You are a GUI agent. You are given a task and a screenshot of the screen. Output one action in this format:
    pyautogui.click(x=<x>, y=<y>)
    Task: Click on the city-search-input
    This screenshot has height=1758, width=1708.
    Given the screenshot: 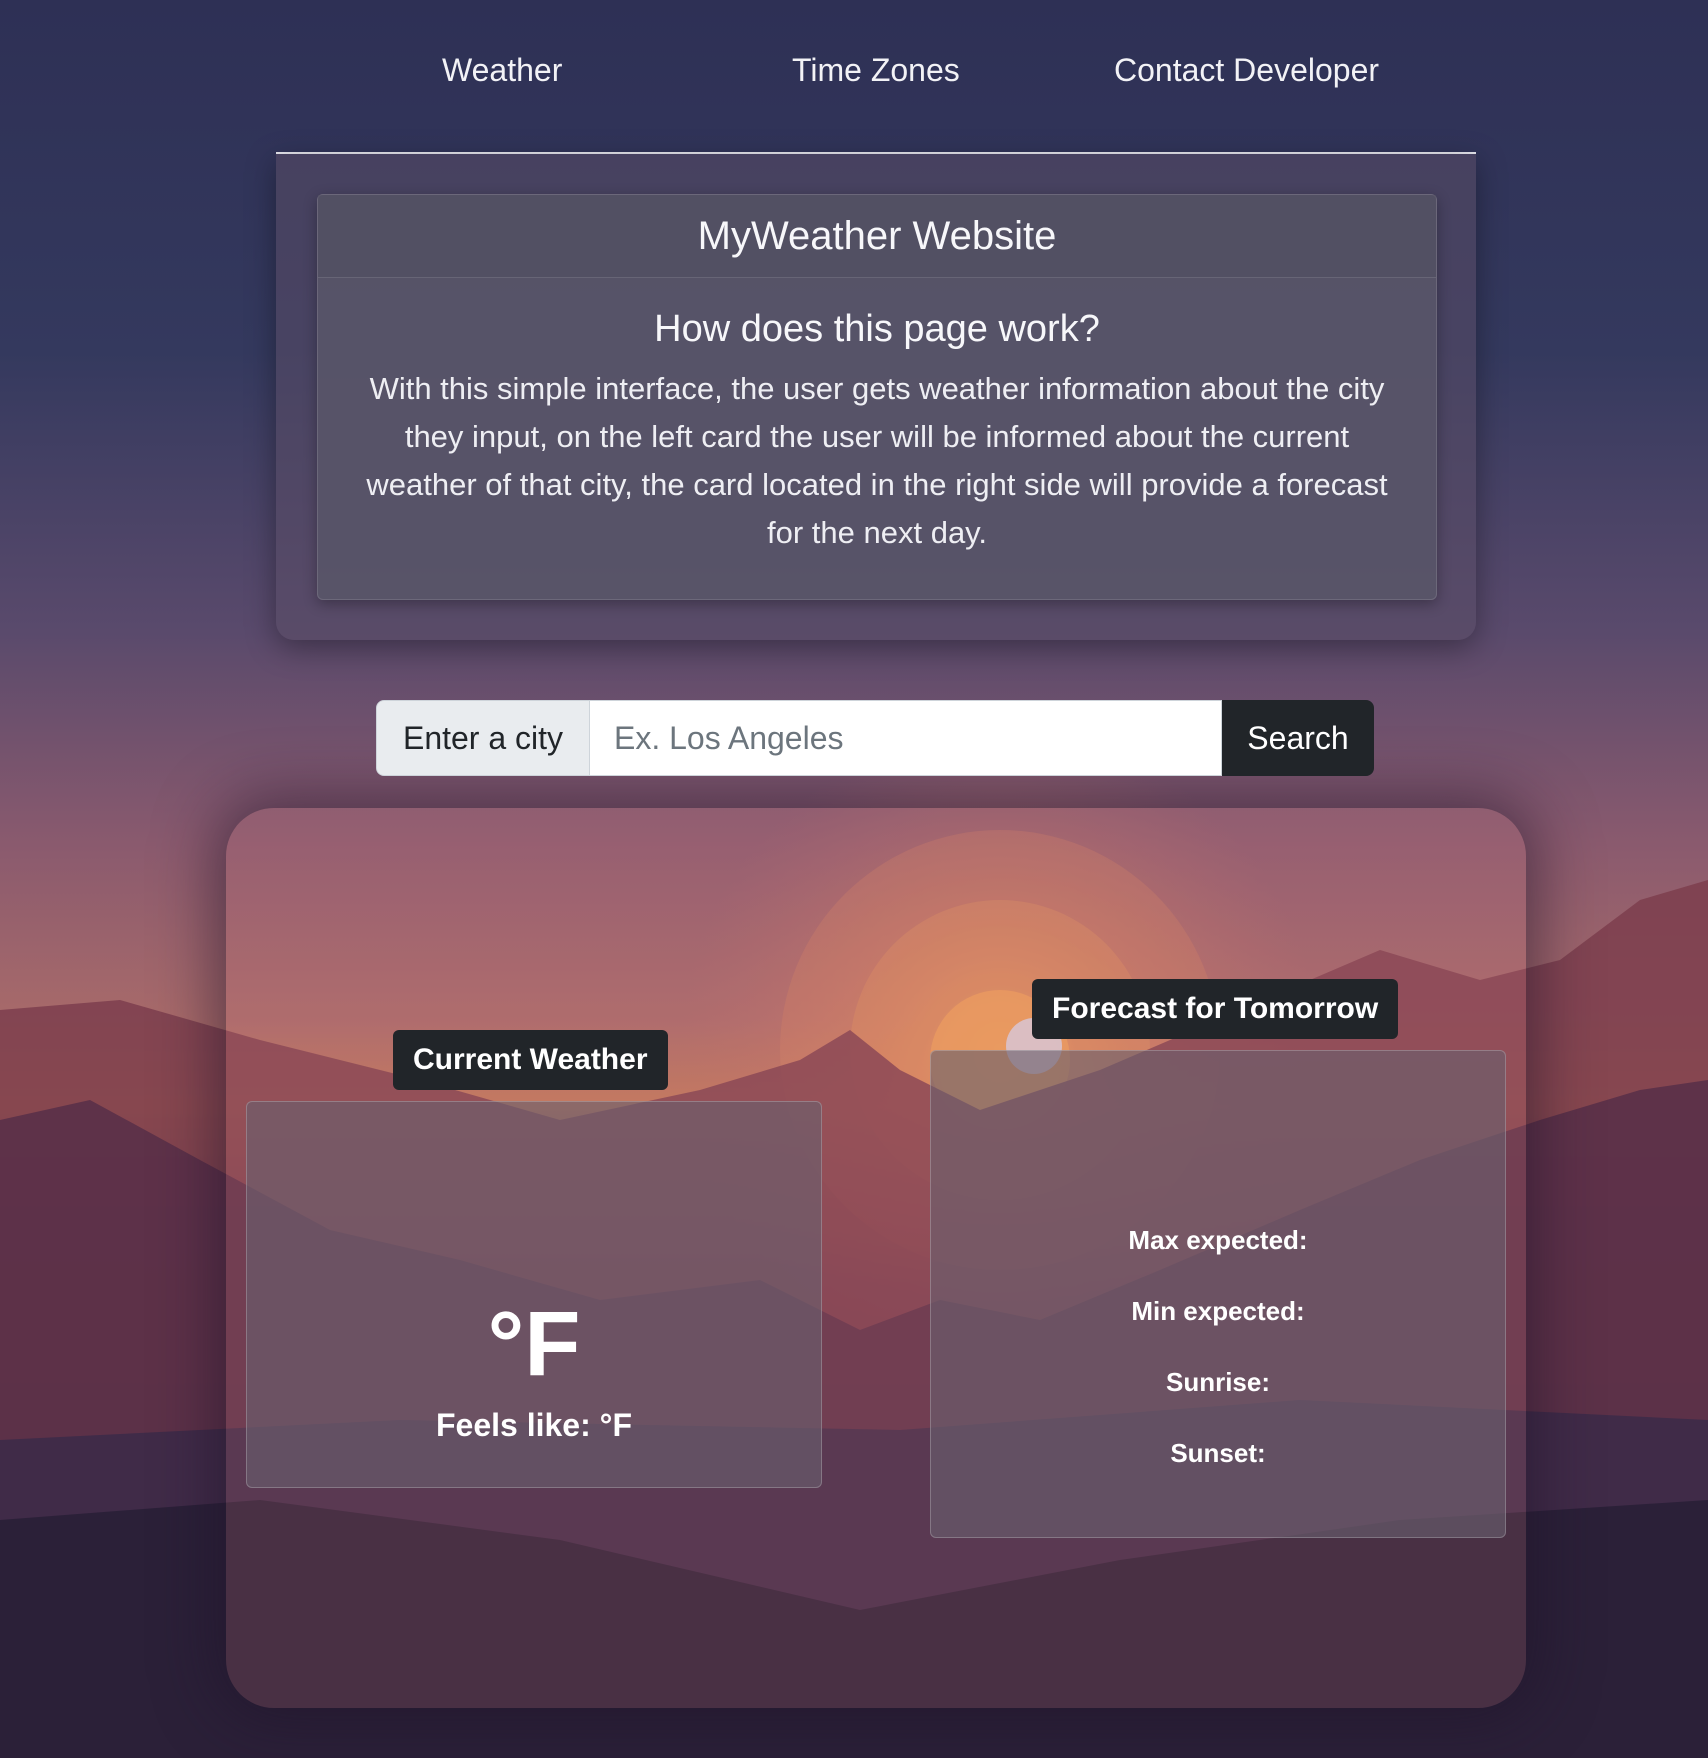 What is the action you would take?
    pyautogui.click(x=906, y=738)
    